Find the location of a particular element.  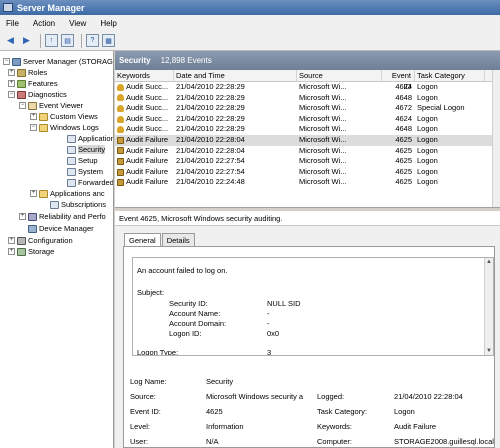

tree-node: − Server Manager (STORAGE2 is located at coordinates (58, 61).